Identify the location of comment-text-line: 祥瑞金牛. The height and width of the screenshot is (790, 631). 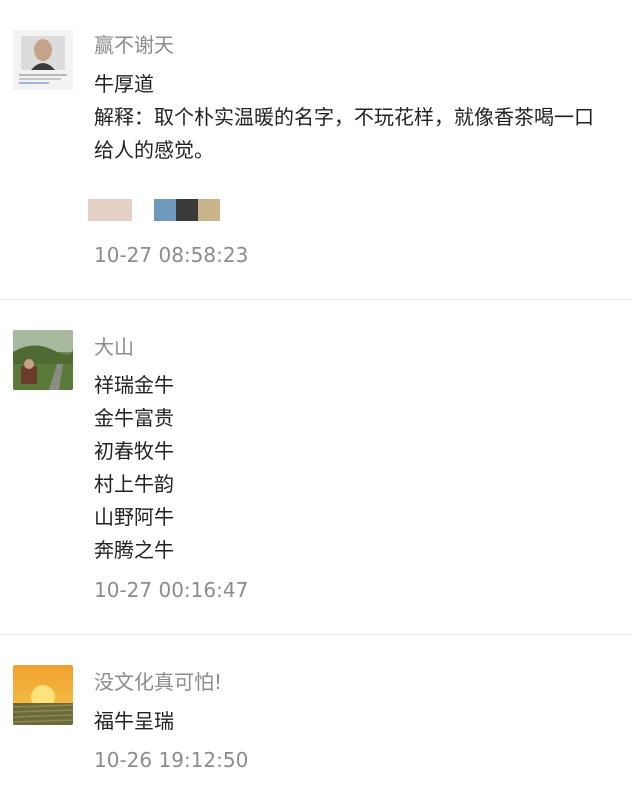
(134, 385).